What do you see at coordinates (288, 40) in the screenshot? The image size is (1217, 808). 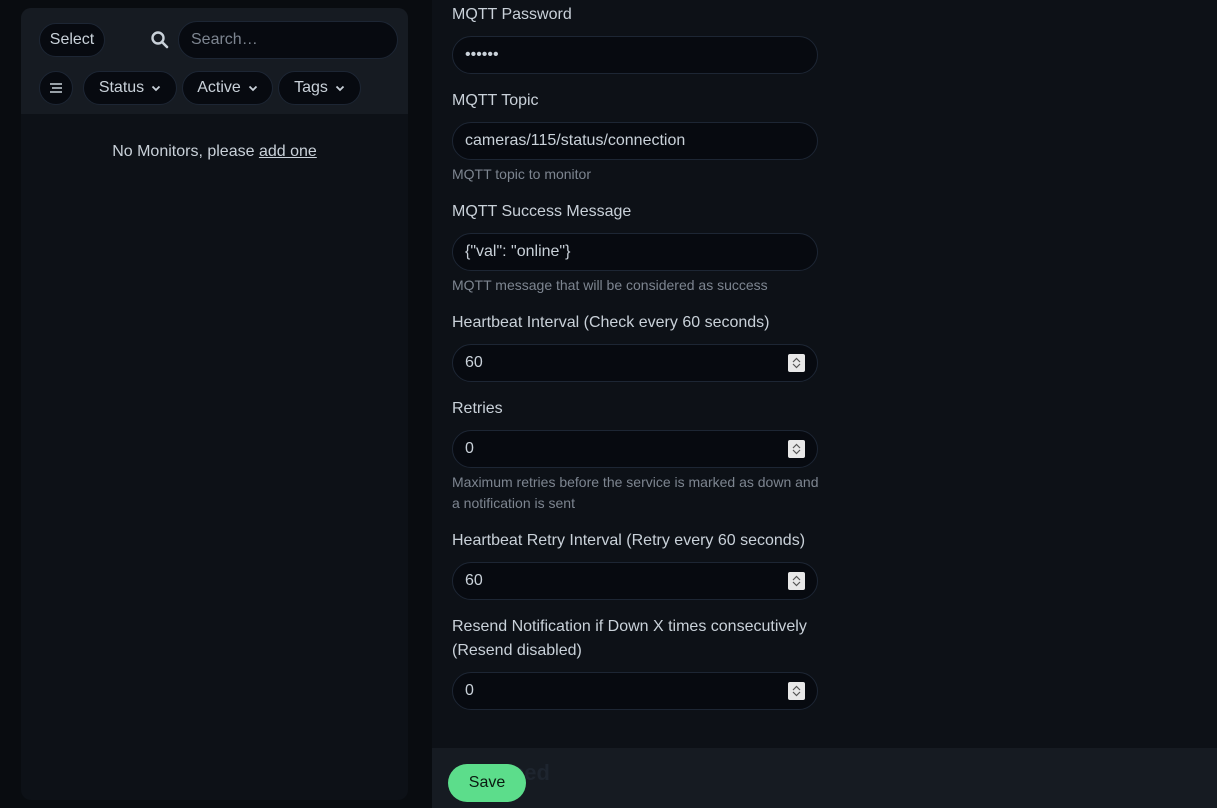 I see `search-input` at bounding box center [288, 40].